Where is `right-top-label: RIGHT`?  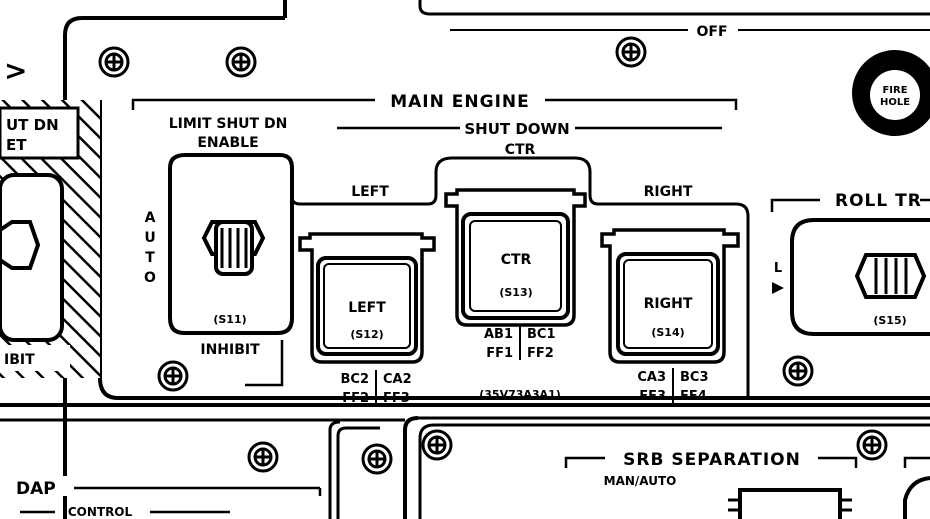 right-top-label: RIGHT is located at coordinates (668, 192).